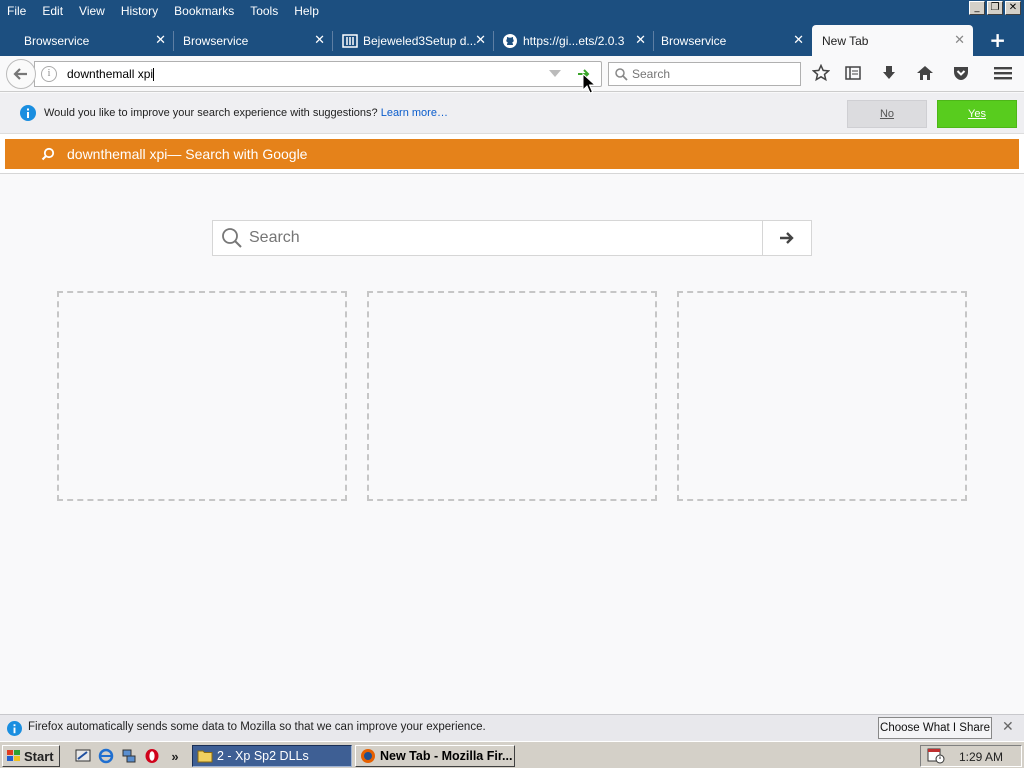 Image resolution: width=1024 pixels, height=768 pixels. I want to click on taskbar-button-label: 2 - Xp Sp2 DLLs, so click(263, 756).